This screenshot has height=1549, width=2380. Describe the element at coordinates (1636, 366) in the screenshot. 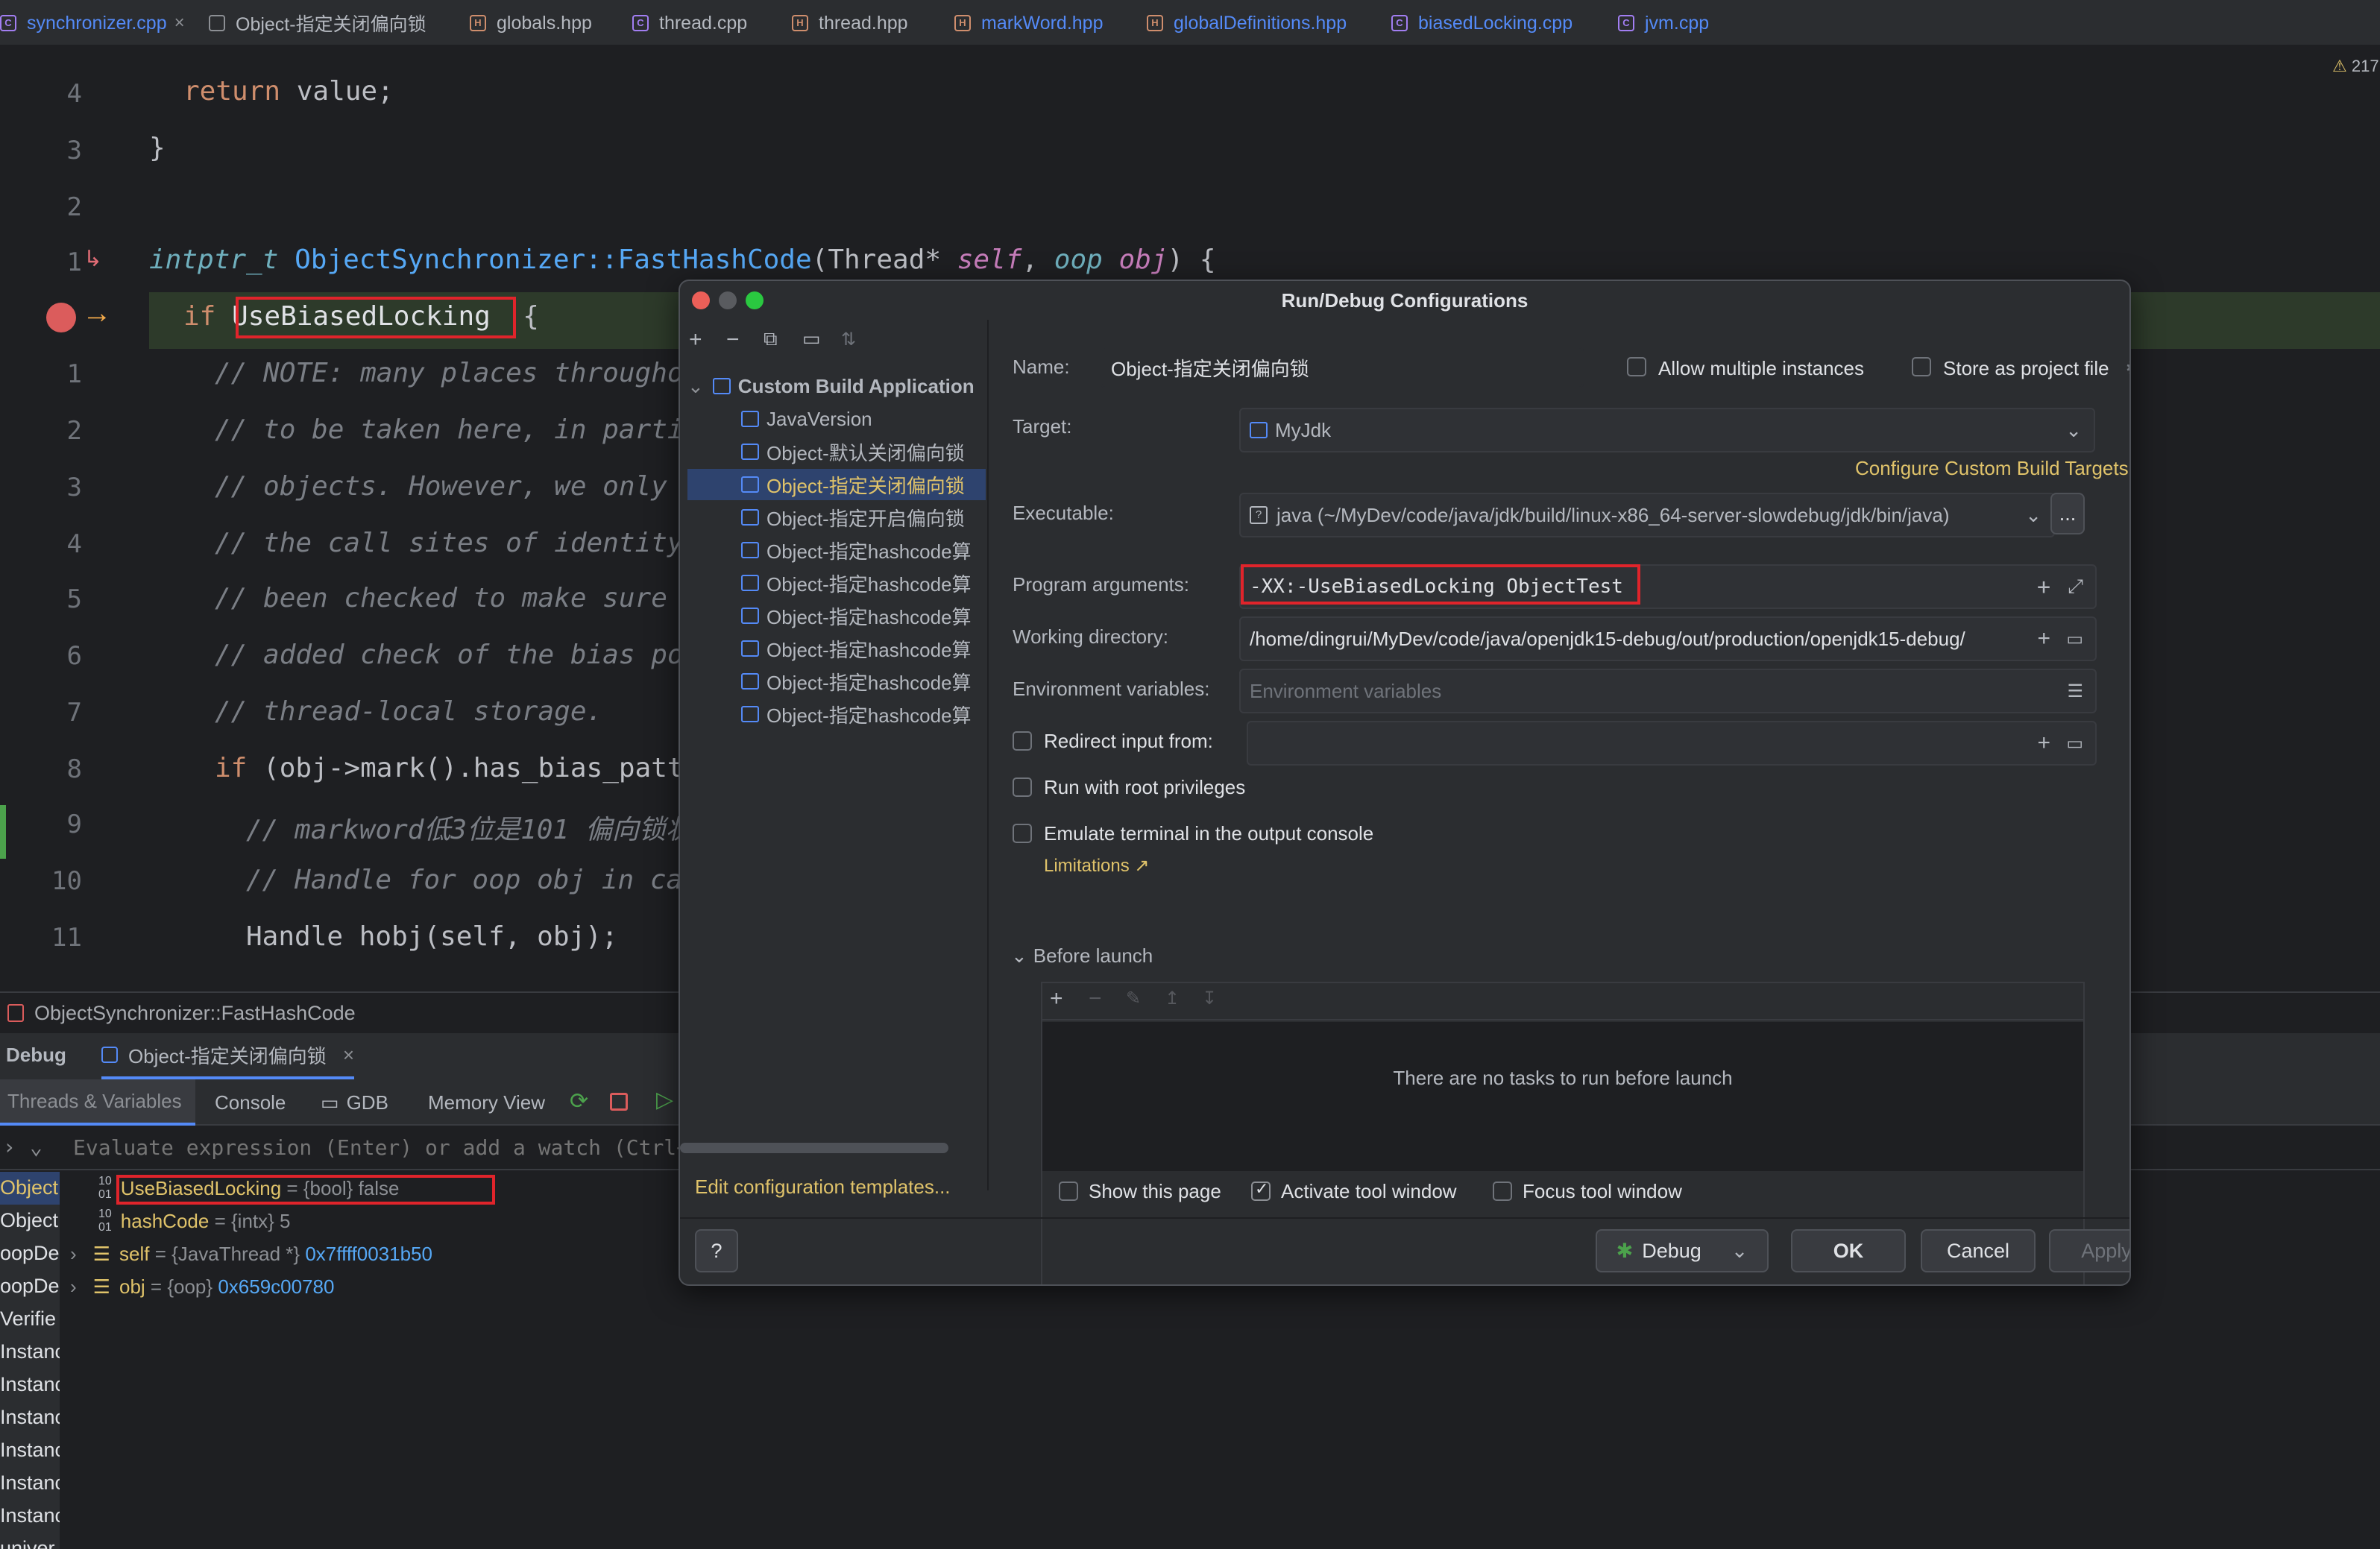

I see `allow-multiple-instances-checkbox` at that location.